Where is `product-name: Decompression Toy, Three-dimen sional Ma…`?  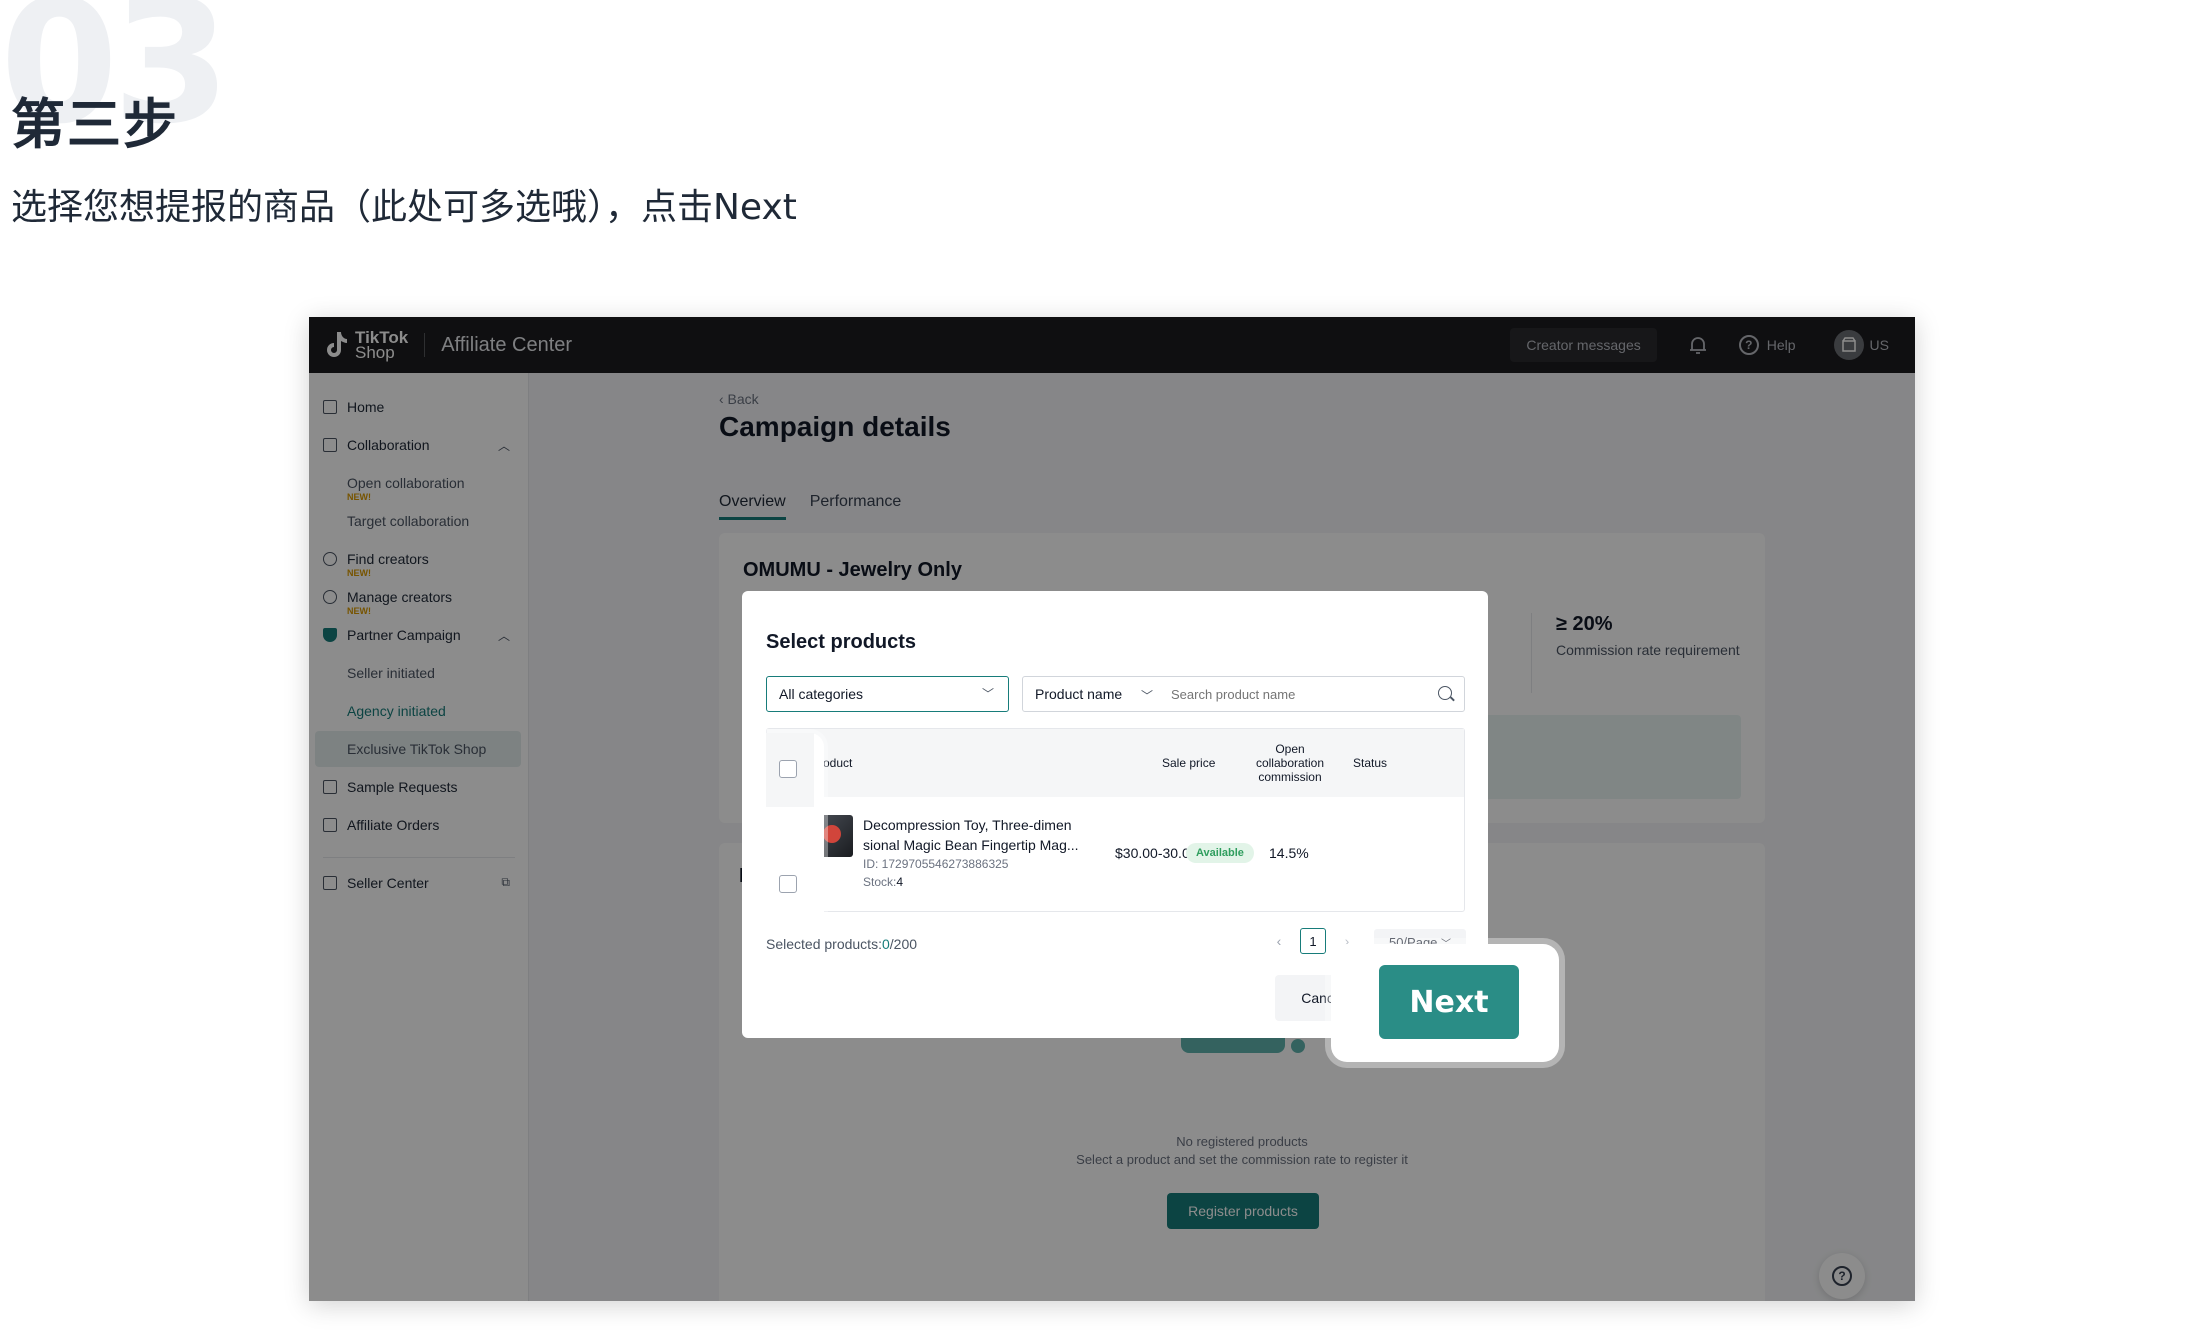 product-name: Decompression Toy, Three-dimen sional Ma… is located at coordinates (971, 835).